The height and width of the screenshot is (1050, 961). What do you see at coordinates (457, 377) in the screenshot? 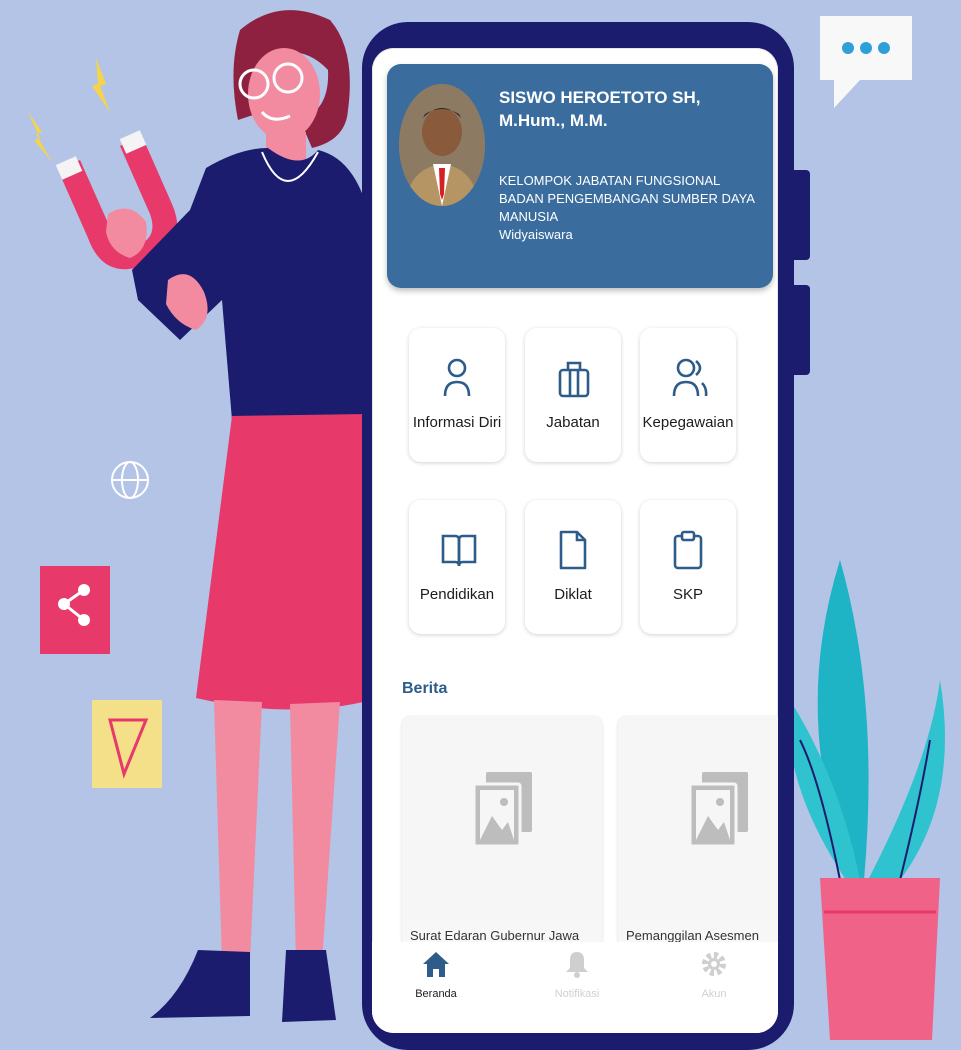
I see `user-icon` at bounding box center [457, 377].